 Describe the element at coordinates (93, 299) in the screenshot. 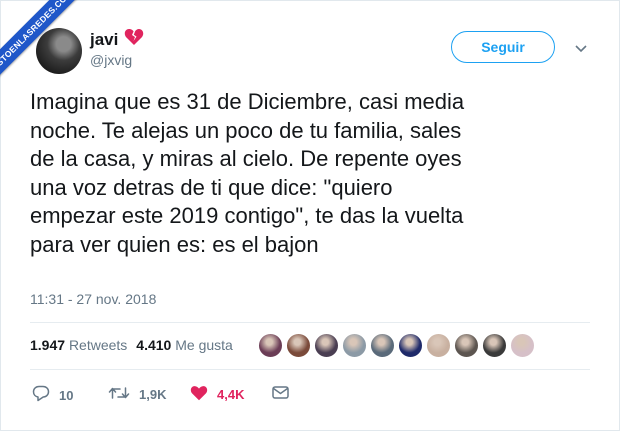

I see `tweet-timestamp: 11:31 - 27 nov. 2018` at that location.